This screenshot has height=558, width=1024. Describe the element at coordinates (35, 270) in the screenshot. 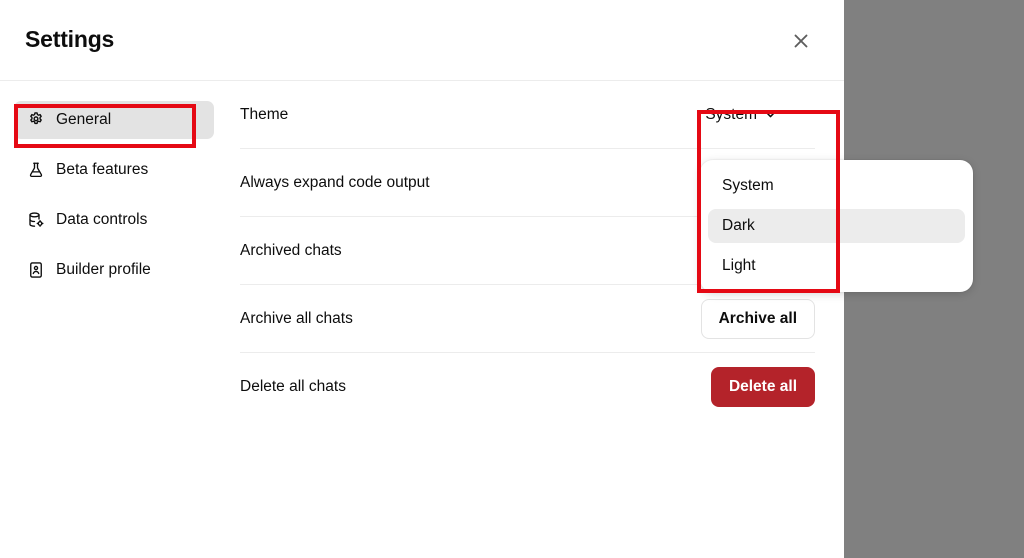

I see `id-card-icon` at that location.